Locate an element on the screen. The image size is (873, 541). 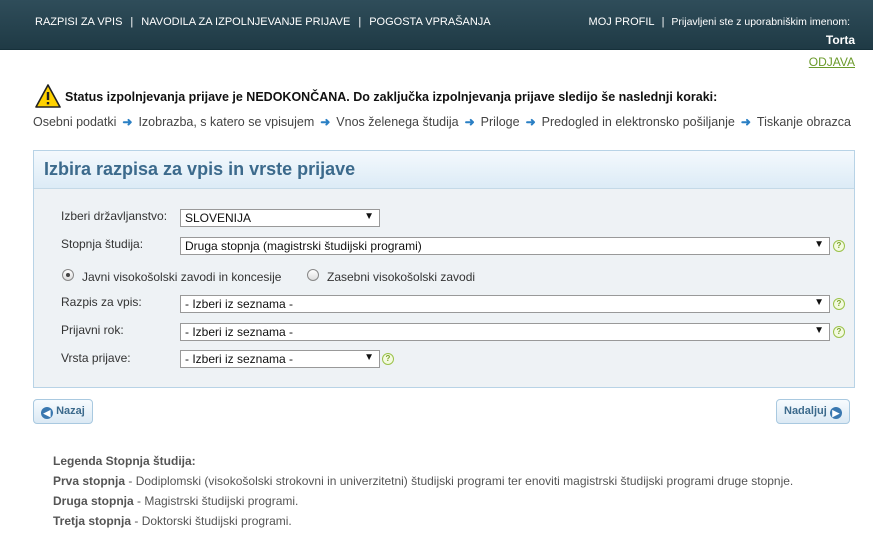
step-personal-data: Osebni podatki is located at coordinates (75, 122).